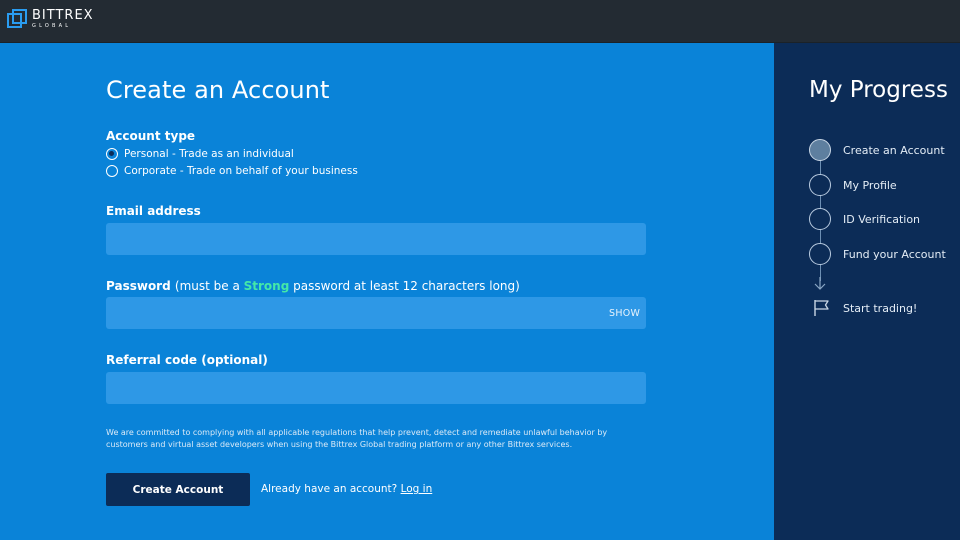 Image resolution: width=960 pixels, height=540 pixels. I want to click on password-label-text: Password, so click(138, 286).